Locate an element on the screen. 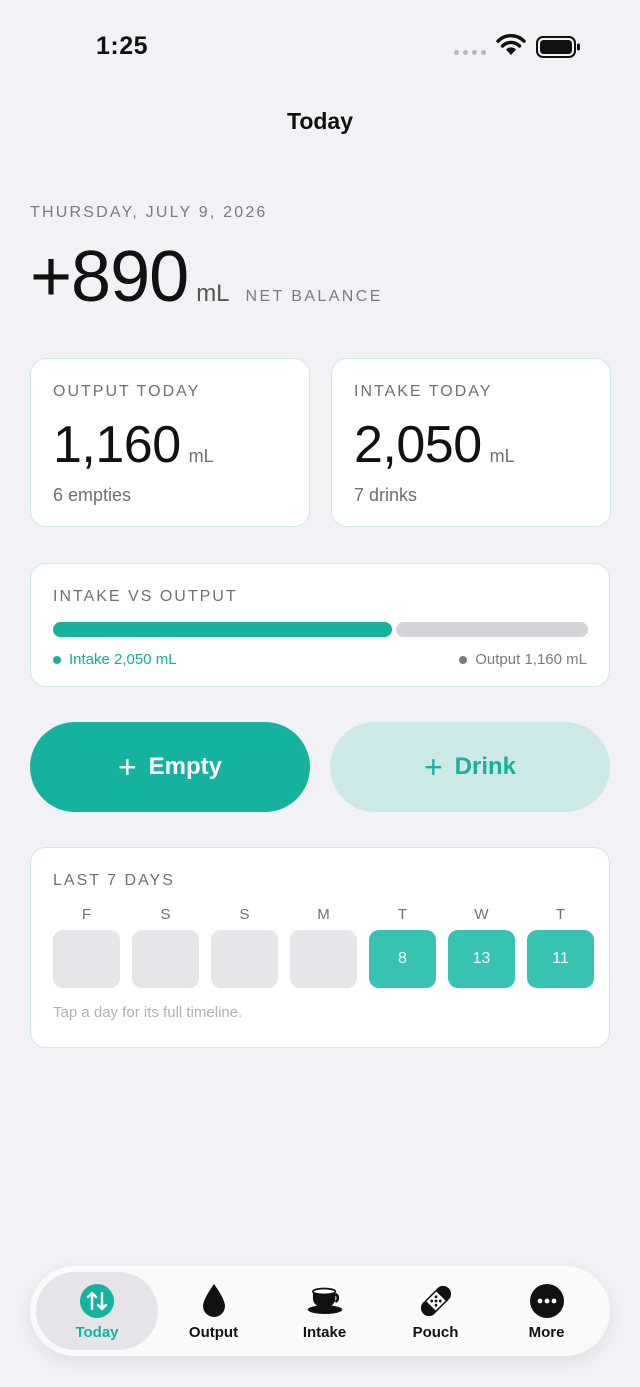 The height and width of the screenshot is (1387, 640). intake-card-label: INTAKE TODAY is located at coordinates (423, 391).